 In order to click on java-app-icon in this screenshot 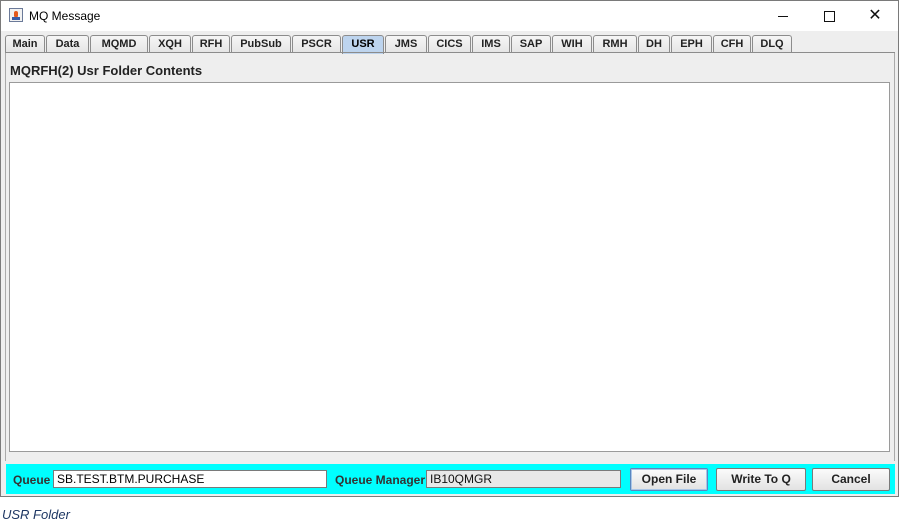, I will do `click(16, 15)`.